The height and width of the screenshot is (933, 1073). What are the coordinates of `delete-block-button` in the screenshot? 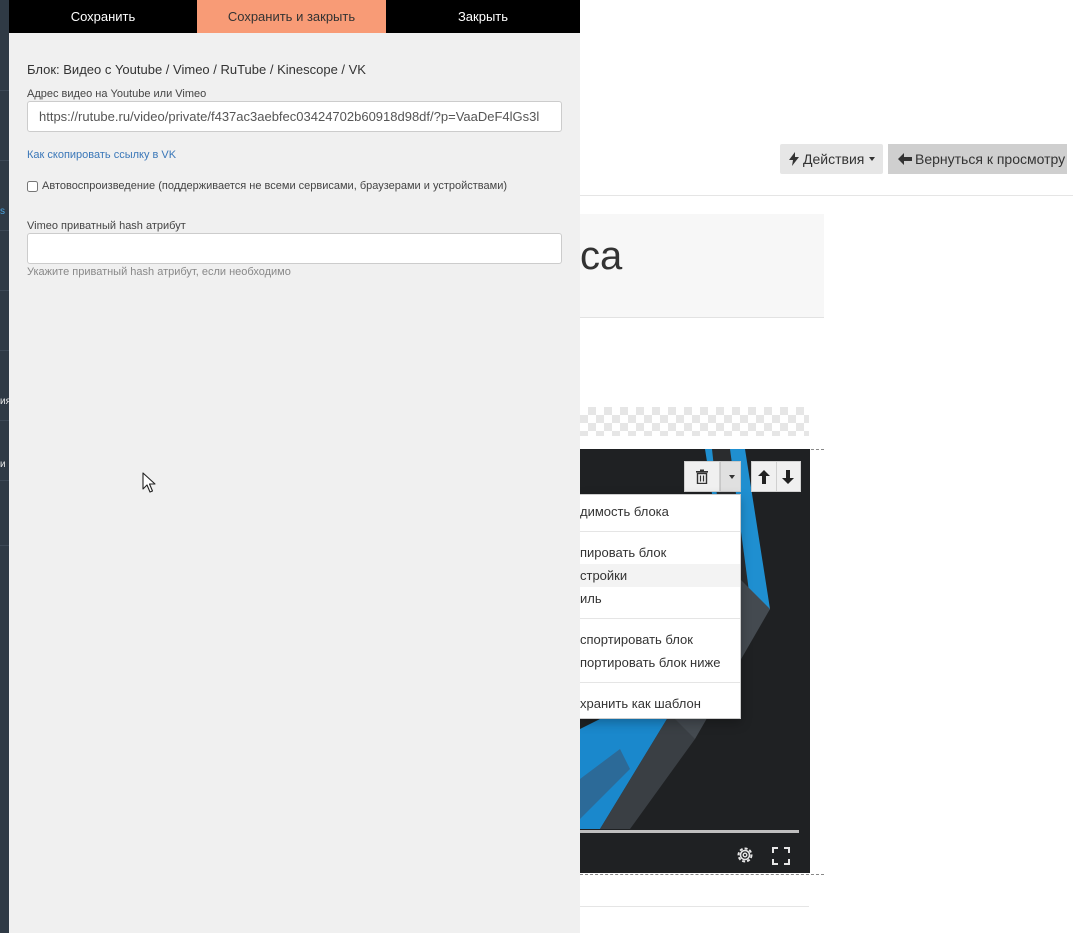 It's located at (702, 476).